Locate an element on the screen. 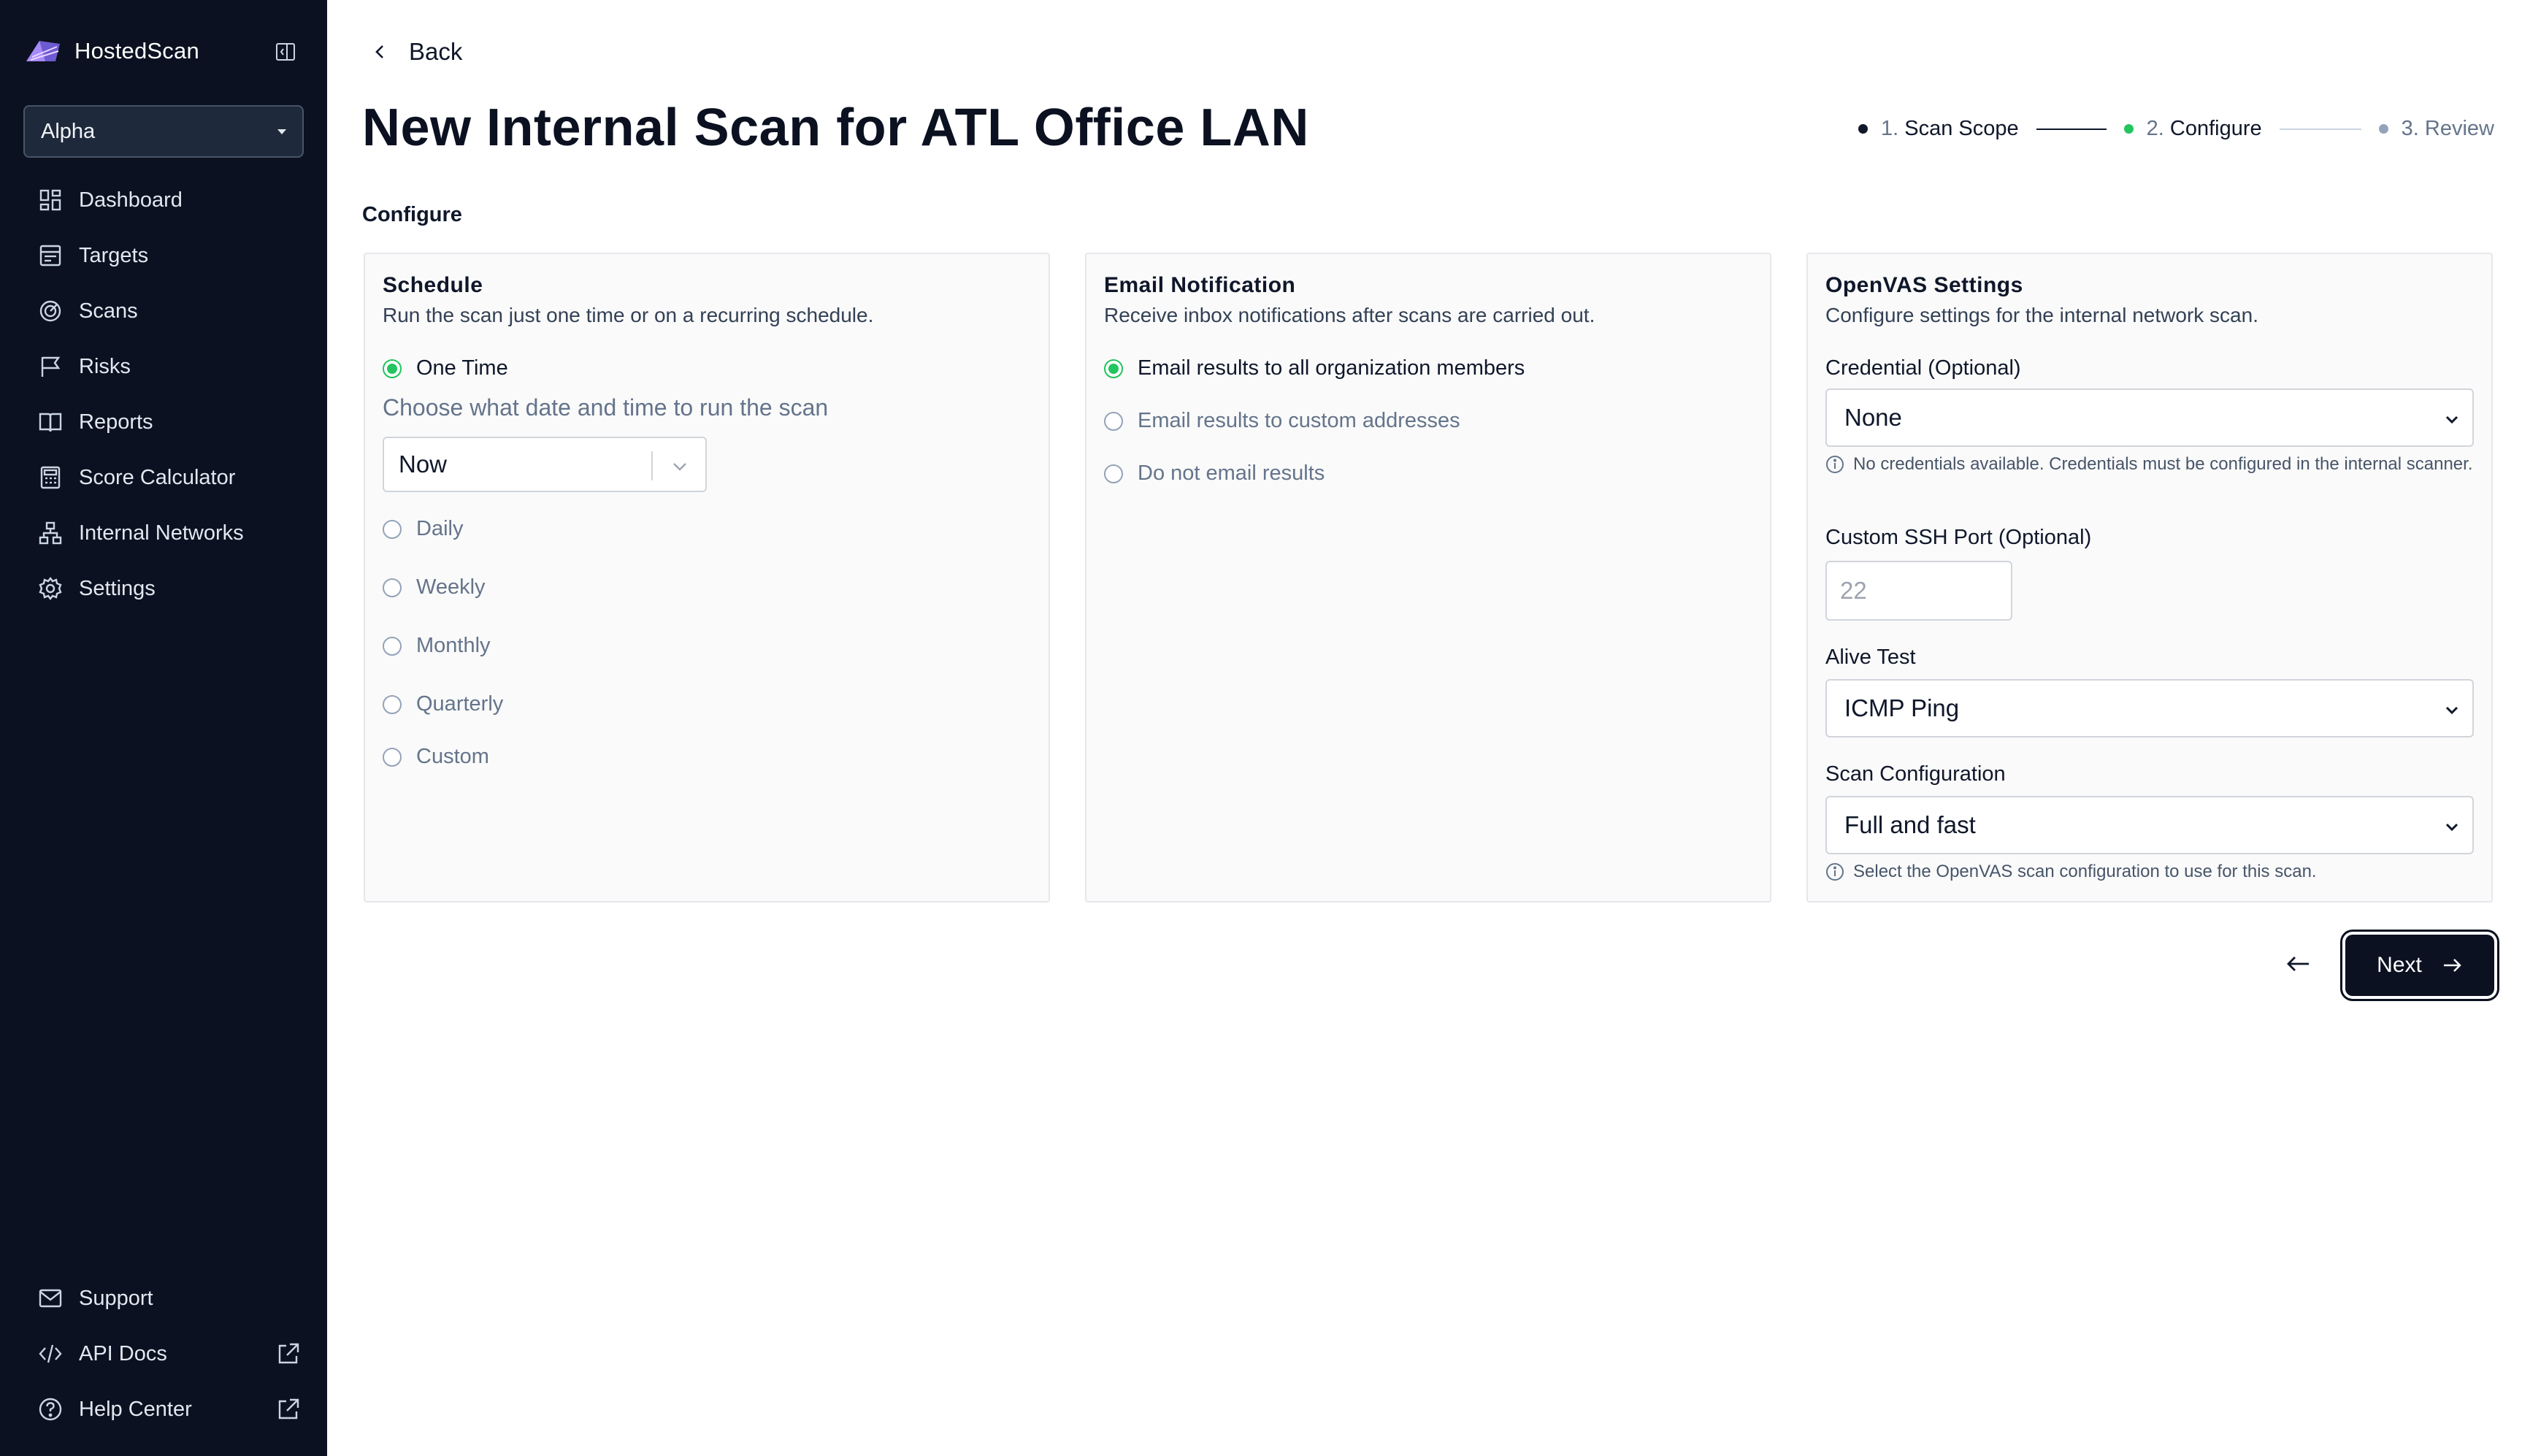  sidebar-item-label: Support is located at coordinates (116, 1298).